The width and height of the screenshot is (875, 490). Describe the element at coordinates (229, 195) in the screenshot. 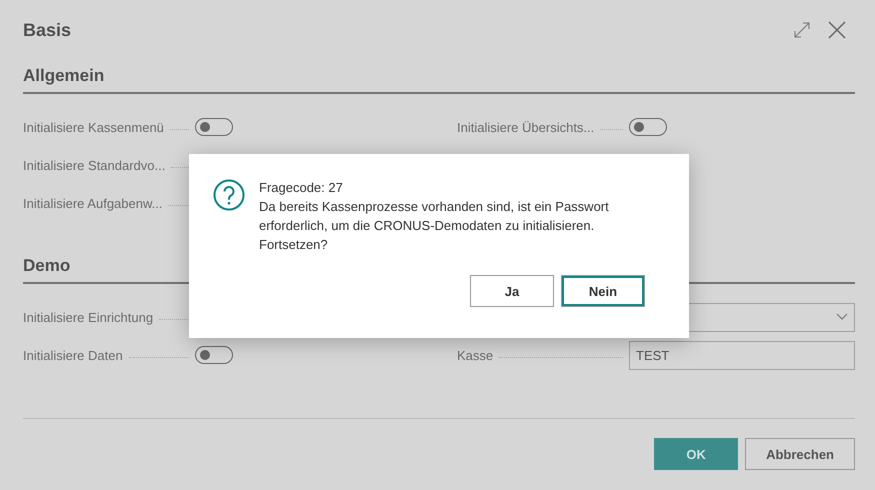

I see `question-icon` at that location.